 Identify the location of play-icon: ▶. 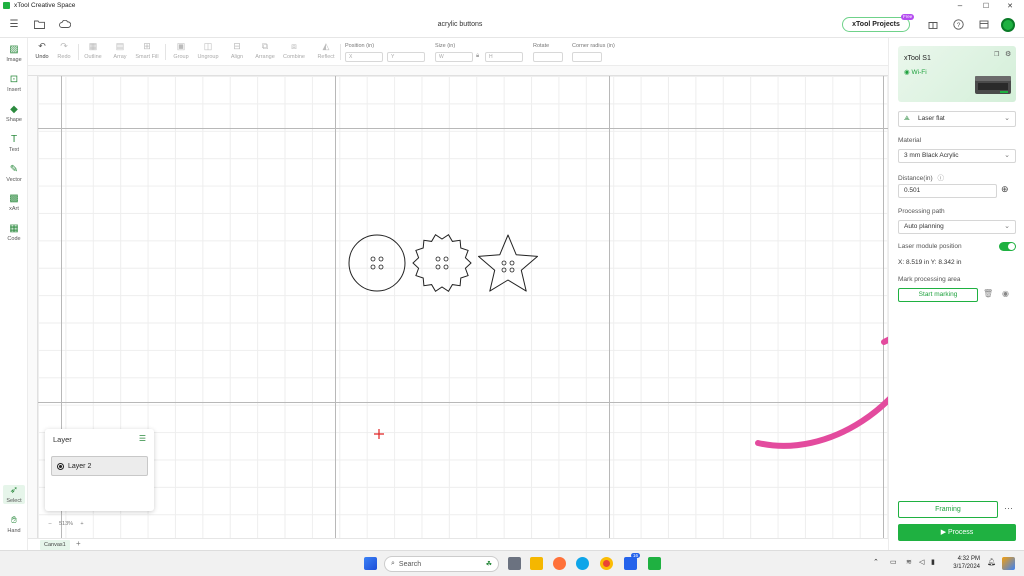
(944, 532).